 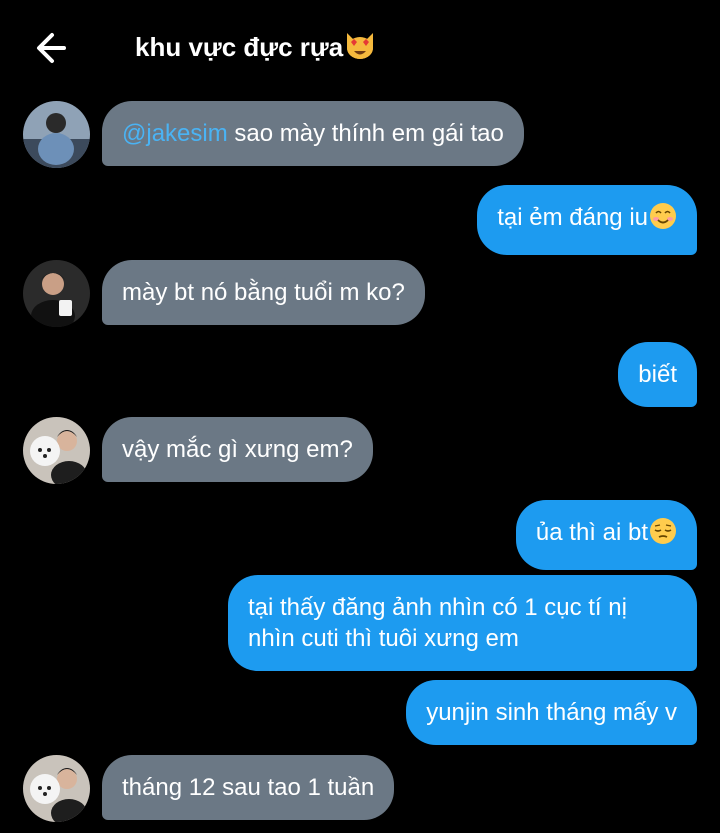 I want to click on message-text: yunjin sinh tháng mấy v, so click(x=551, y=712).